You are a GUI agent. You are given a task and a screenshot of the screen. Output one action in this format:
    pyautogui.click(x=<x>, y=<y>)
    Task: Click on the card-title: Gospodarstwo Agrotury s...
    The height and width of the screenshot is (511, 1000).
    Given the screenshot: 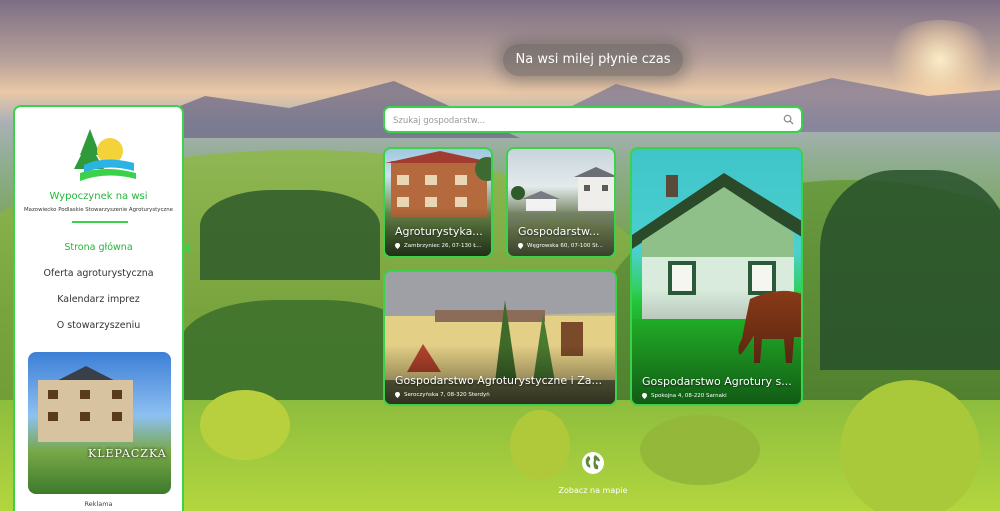 What is the action you would take?
    pyautogui.click(x=717, y=381)
    